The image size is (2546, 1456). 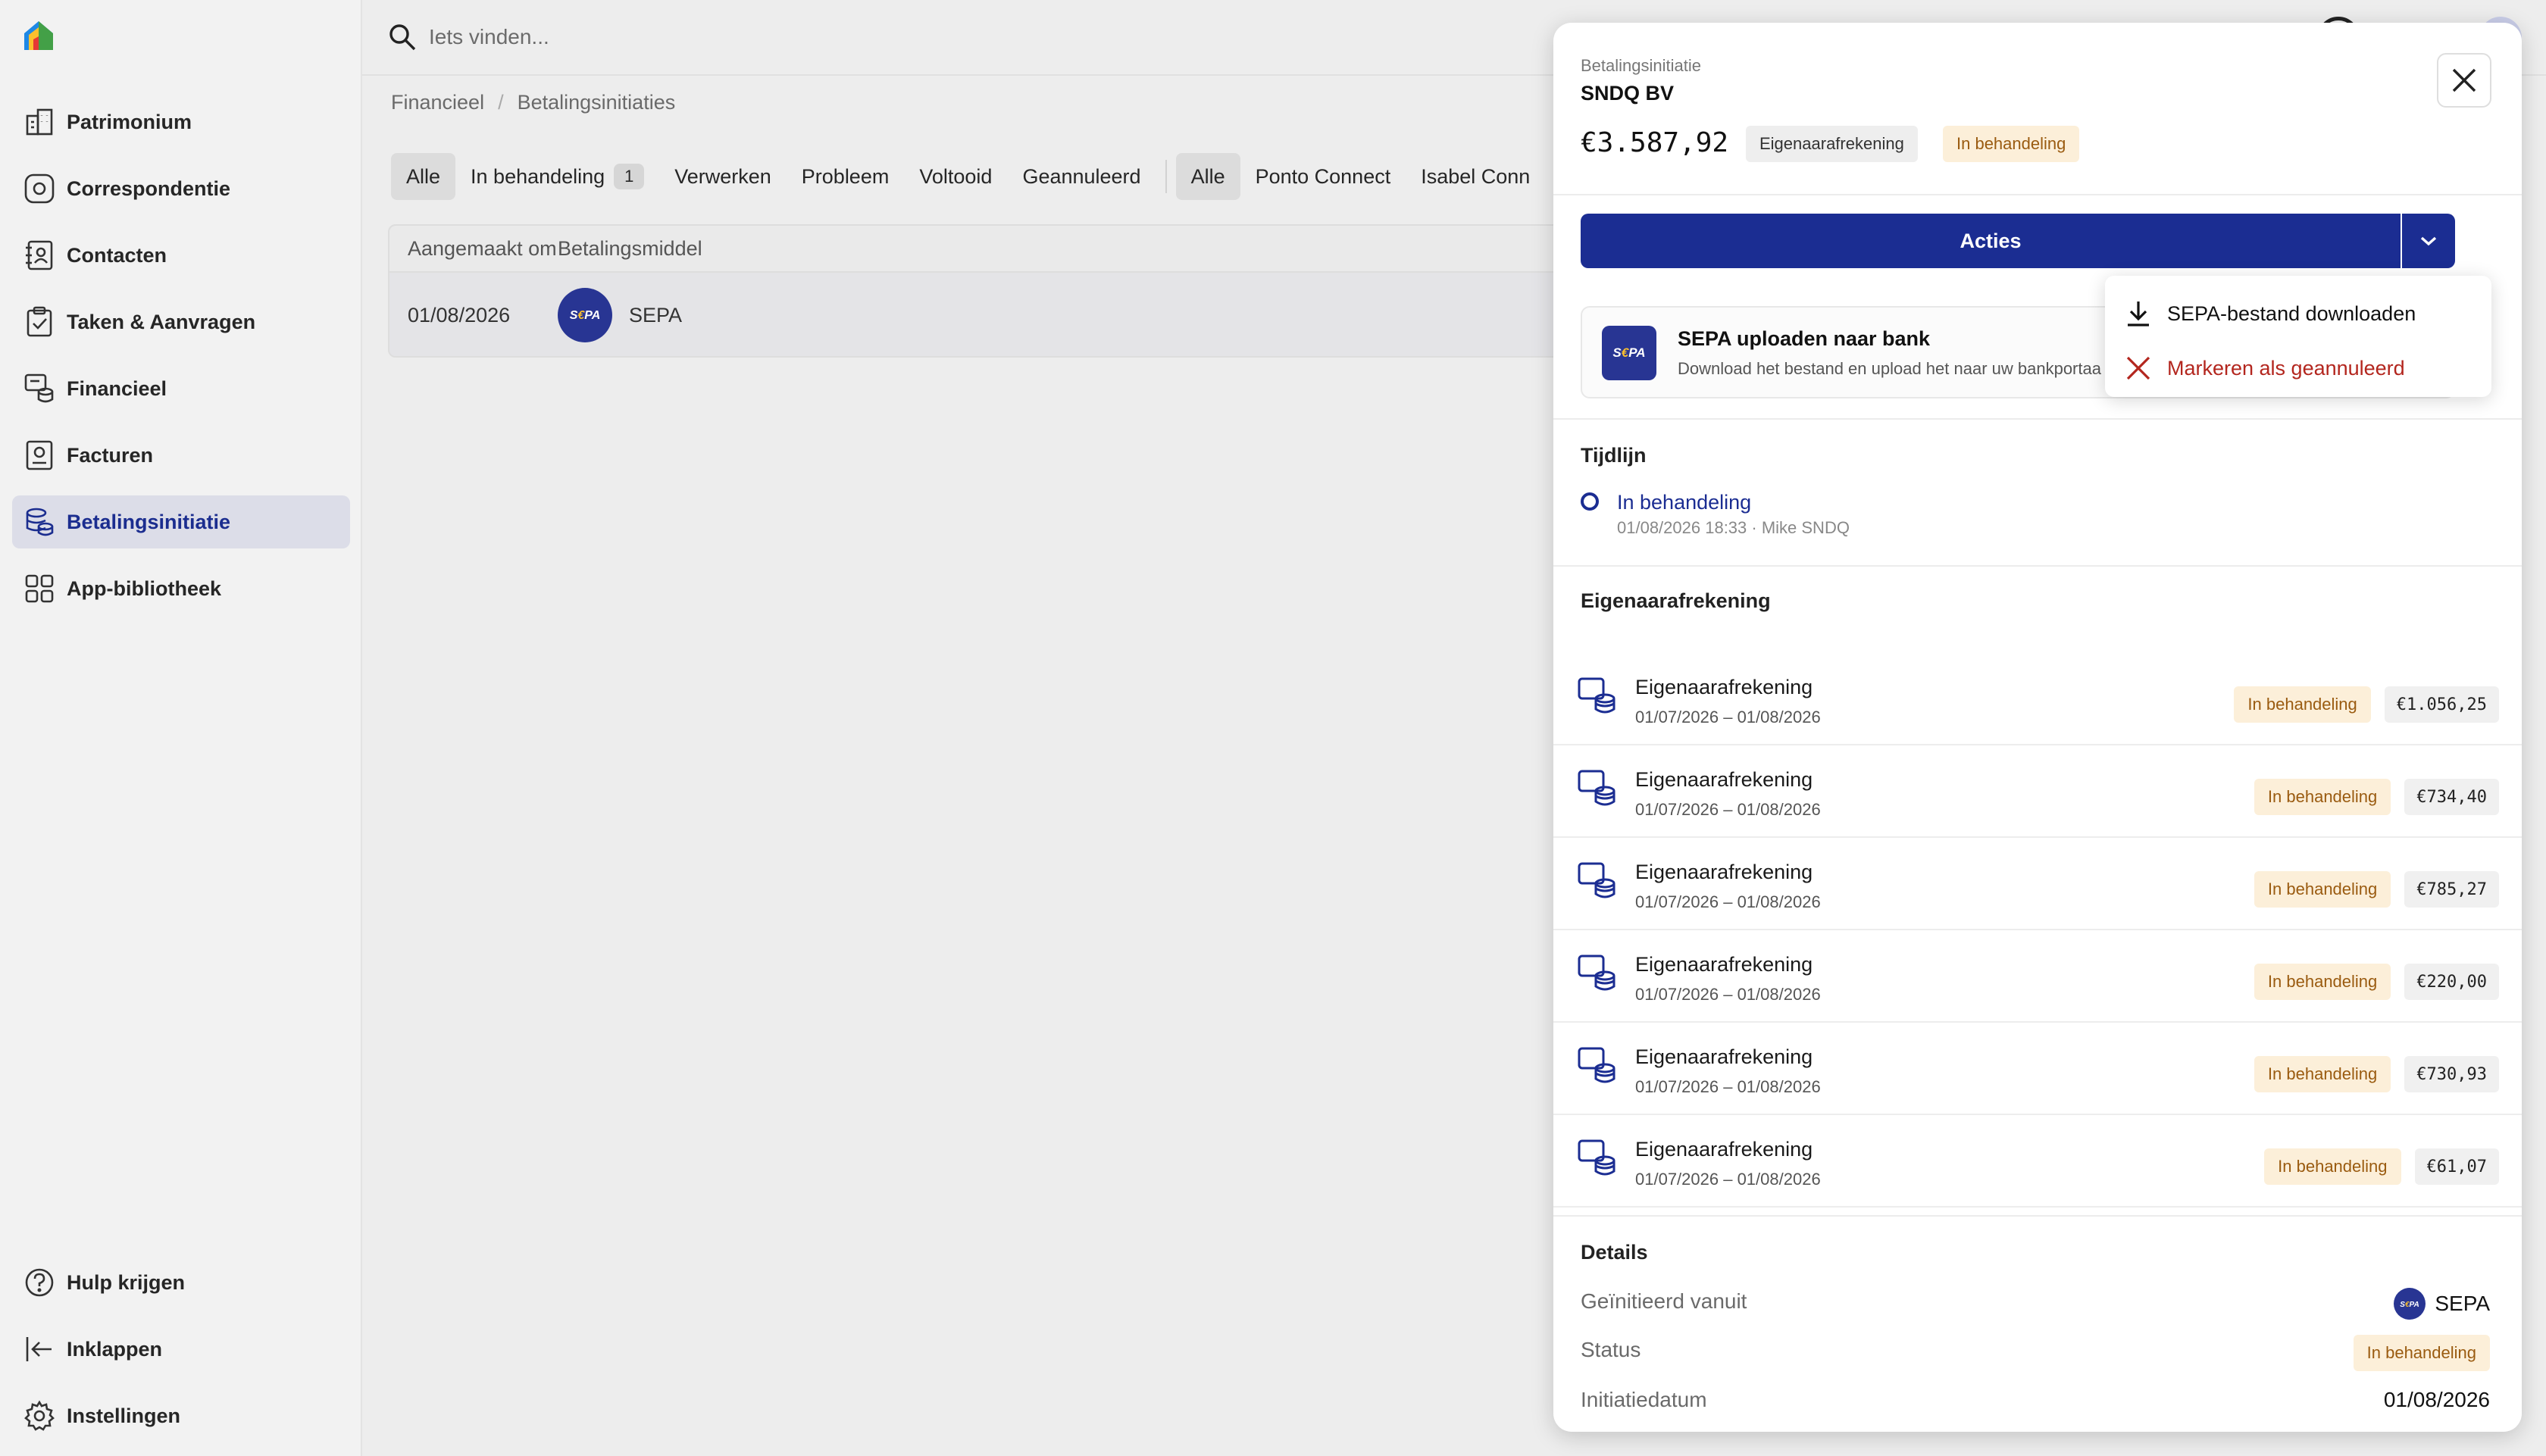 What do you see at coordinates (149, 188) in the screenshot?
I see `sidebar-item-label: Correspondentie` at bounding box center [149, 188].